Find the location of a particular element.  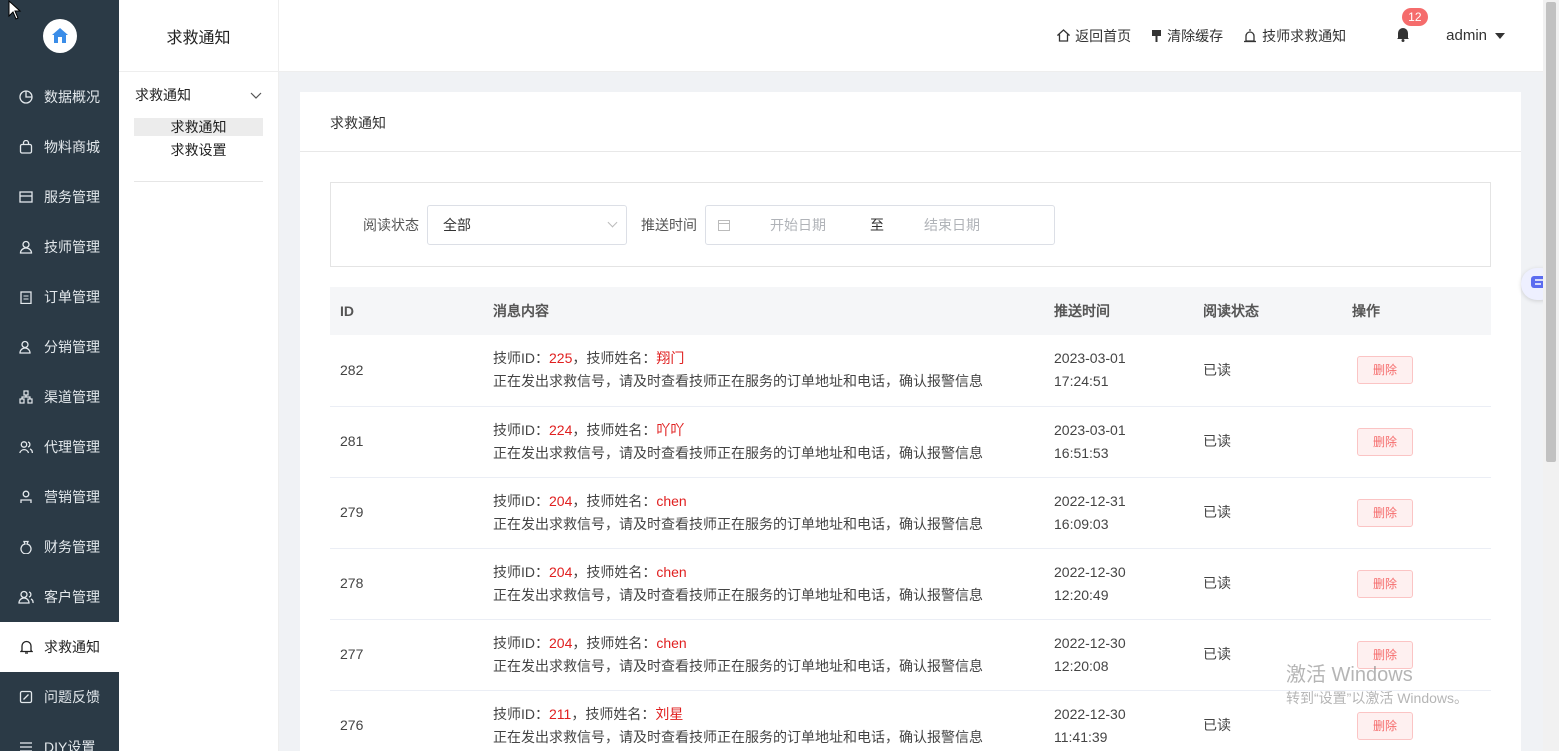

marketing-icon is located at coordinates (26, 497).